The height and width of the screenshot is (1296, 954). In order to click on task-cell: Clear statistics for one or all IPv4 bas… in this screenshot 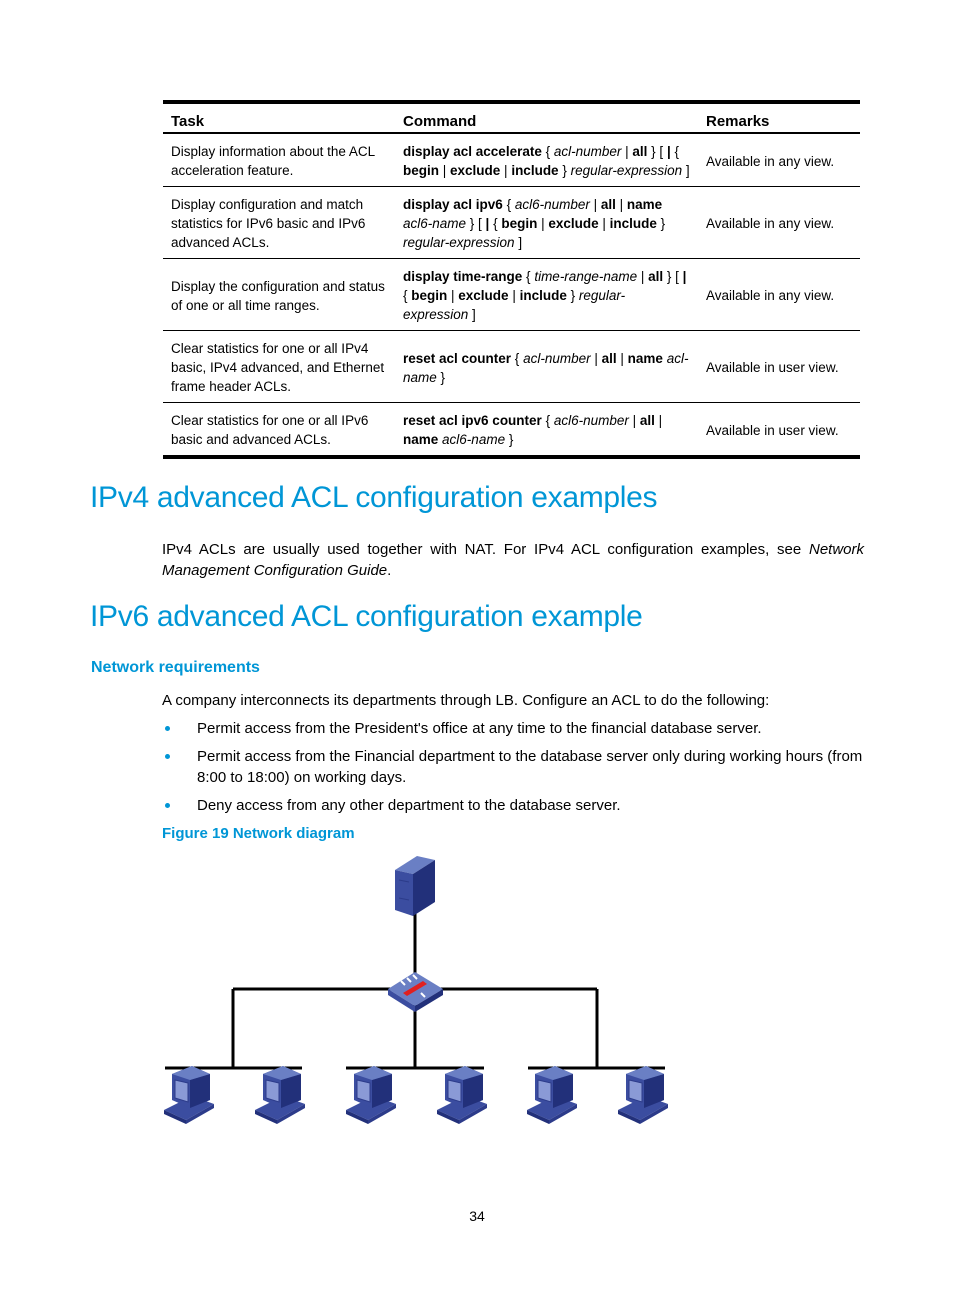, I will do `click(279, 366)`.